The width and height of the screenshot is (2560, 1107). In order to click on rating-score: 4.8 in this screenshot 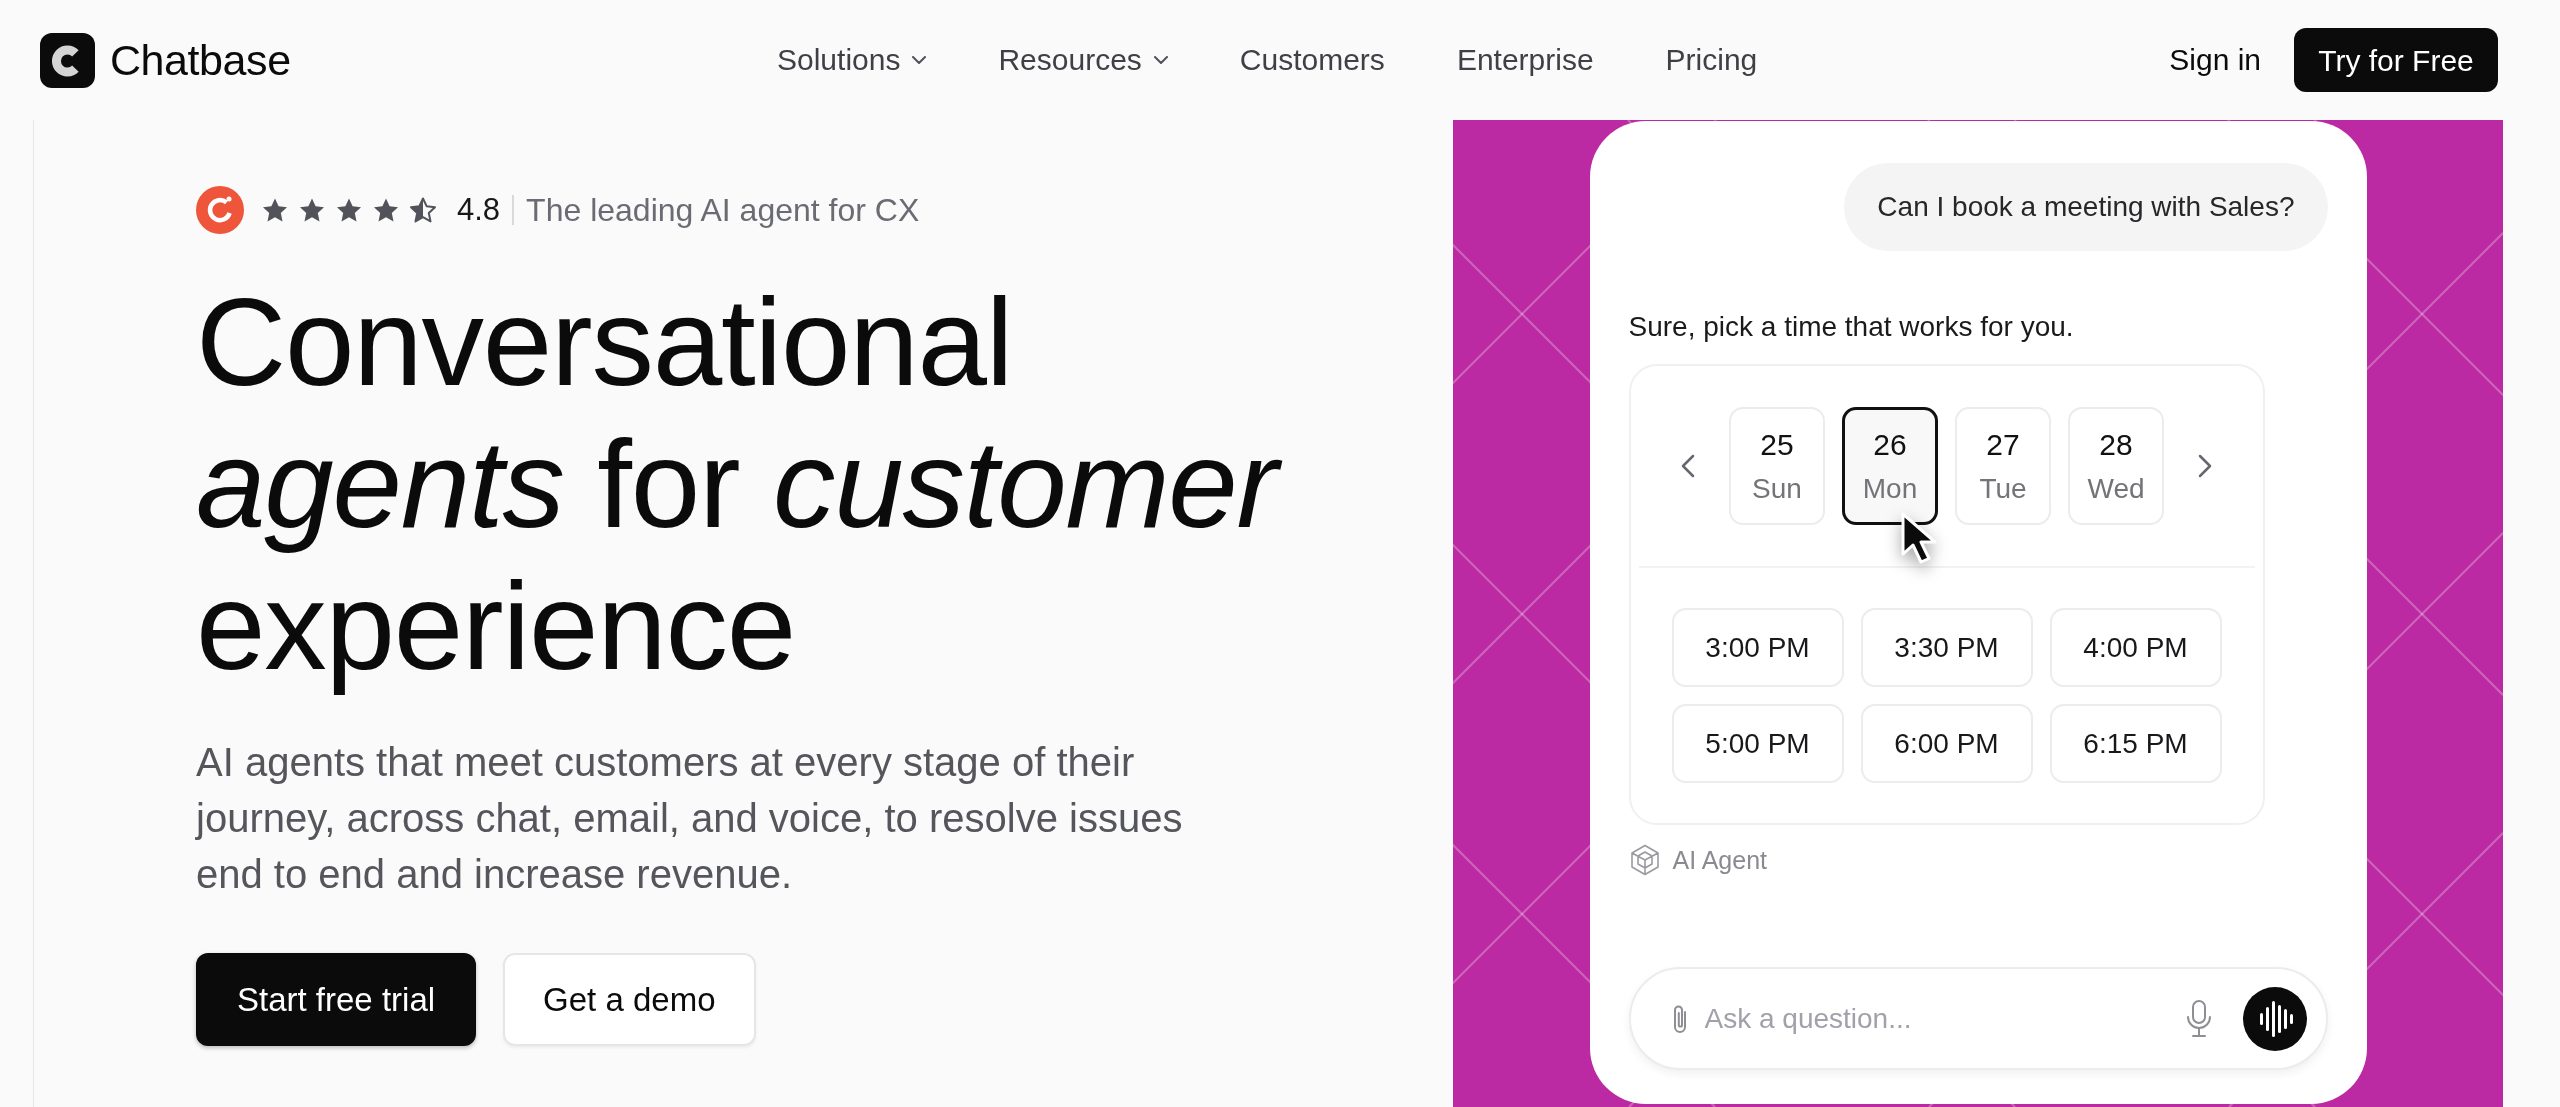, I will do `click(479, 210)`.